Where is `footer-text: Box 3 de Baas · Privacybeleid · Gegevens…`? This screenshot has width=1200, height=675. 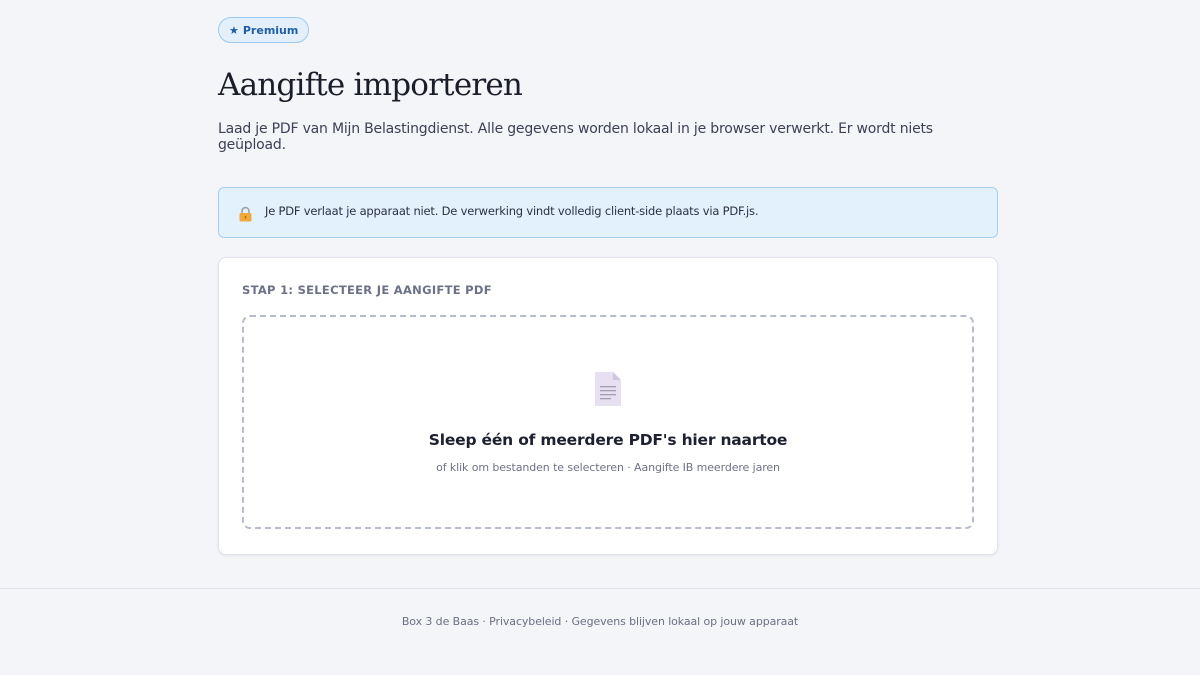 footer-text: Box 3 de Baas · Privacybeleid · Gegevens… is located at coordinates (600, 621).